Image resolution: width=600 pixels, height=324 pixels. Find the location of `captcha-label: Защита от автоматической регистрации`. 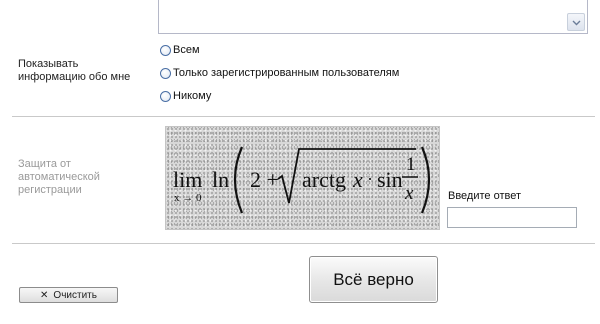

captcha-label: Защита от автоматической регистрации is located at coordinates (59, 177).